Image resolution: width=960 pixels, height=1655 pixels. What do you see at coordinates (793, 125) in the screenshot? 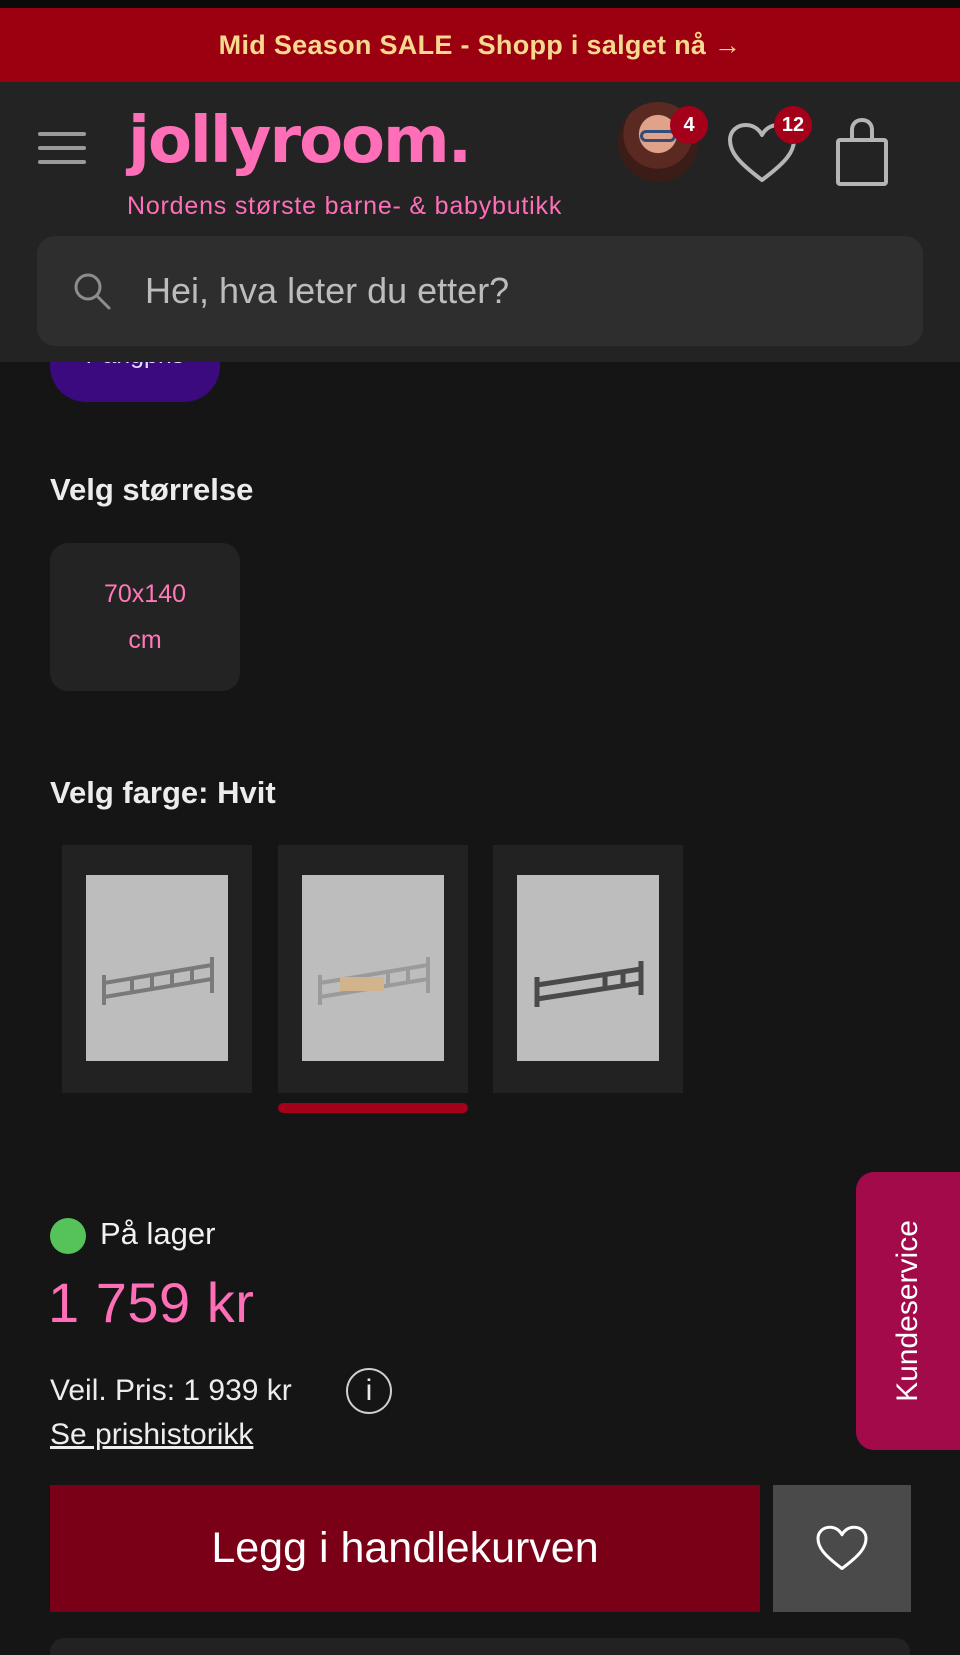
I see `wishlist-badge: 12` at bounding box center [793, 125].